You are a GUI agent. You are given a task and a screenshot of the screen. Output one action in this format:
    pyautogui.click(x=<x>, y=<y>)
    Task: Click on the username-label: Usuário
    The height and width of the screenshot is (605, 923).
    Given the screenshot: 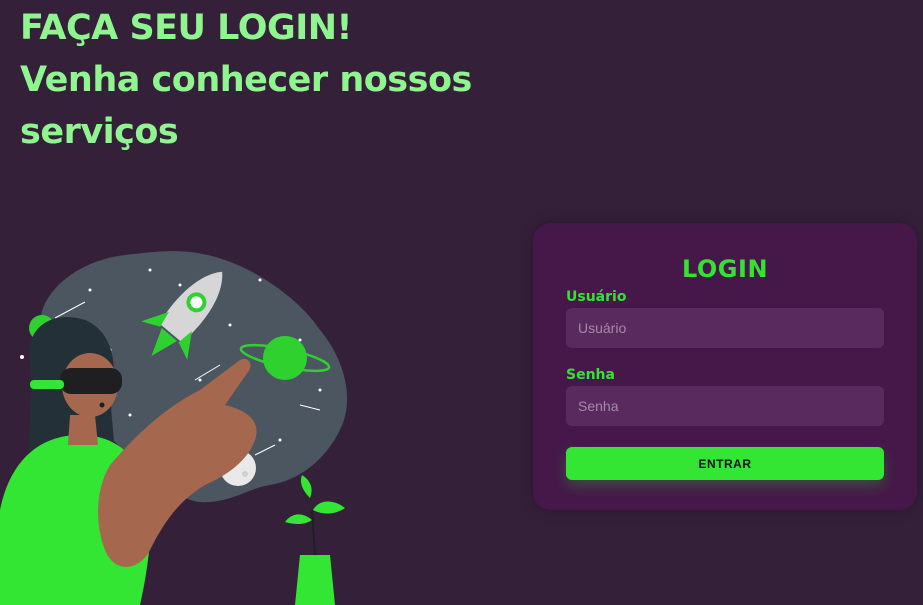 What is the action you would take?
    pyautogui.click(x=596, y=297)
    